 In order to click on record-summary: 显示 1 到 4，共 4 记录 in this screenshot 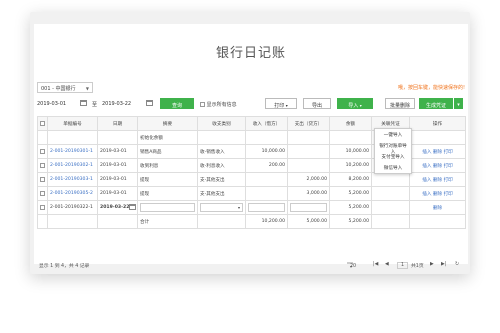, I will do `click(64, 266)`.